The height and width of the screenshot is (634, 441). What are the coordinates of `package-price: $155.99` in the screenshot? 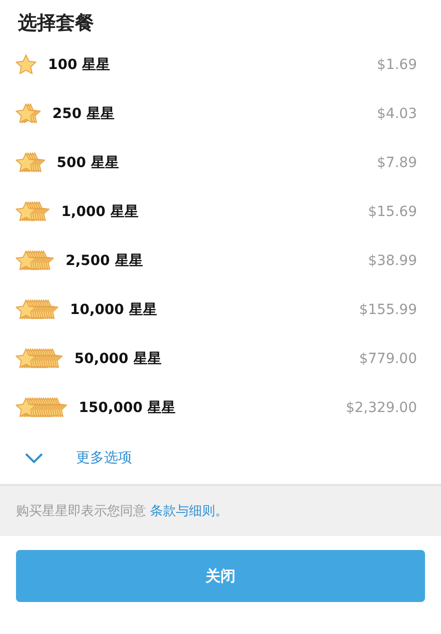 It's located at (388, 310).